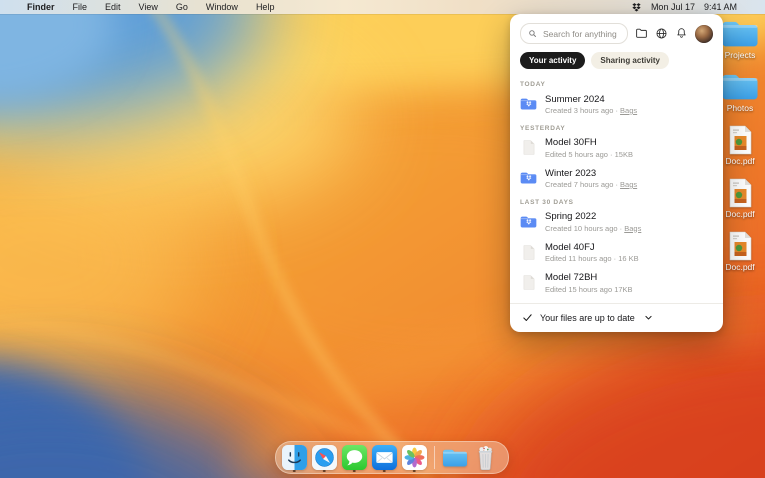 The height and width of the screenshot is (478, 765). Describe the element at coordinates (414, 458) in the screenshot. I see `photos-icon` at that location.